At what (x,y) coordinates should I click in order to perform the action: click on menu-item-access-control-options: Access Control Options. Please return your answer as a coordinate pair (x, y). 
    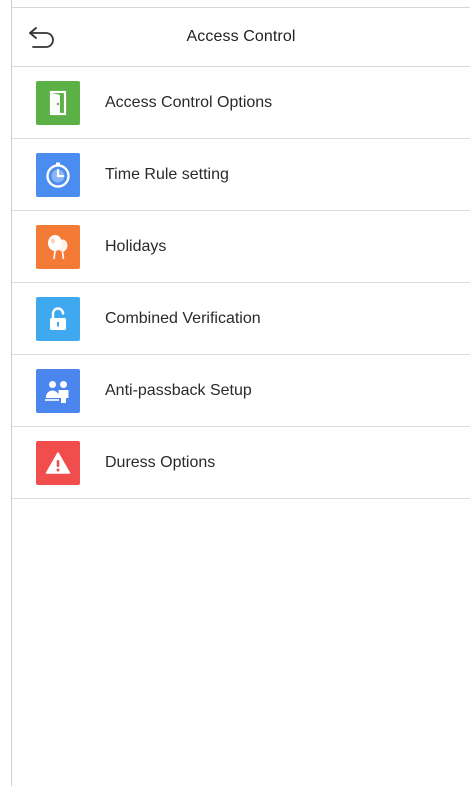
    Looking at the image, I should click on (241, 103).